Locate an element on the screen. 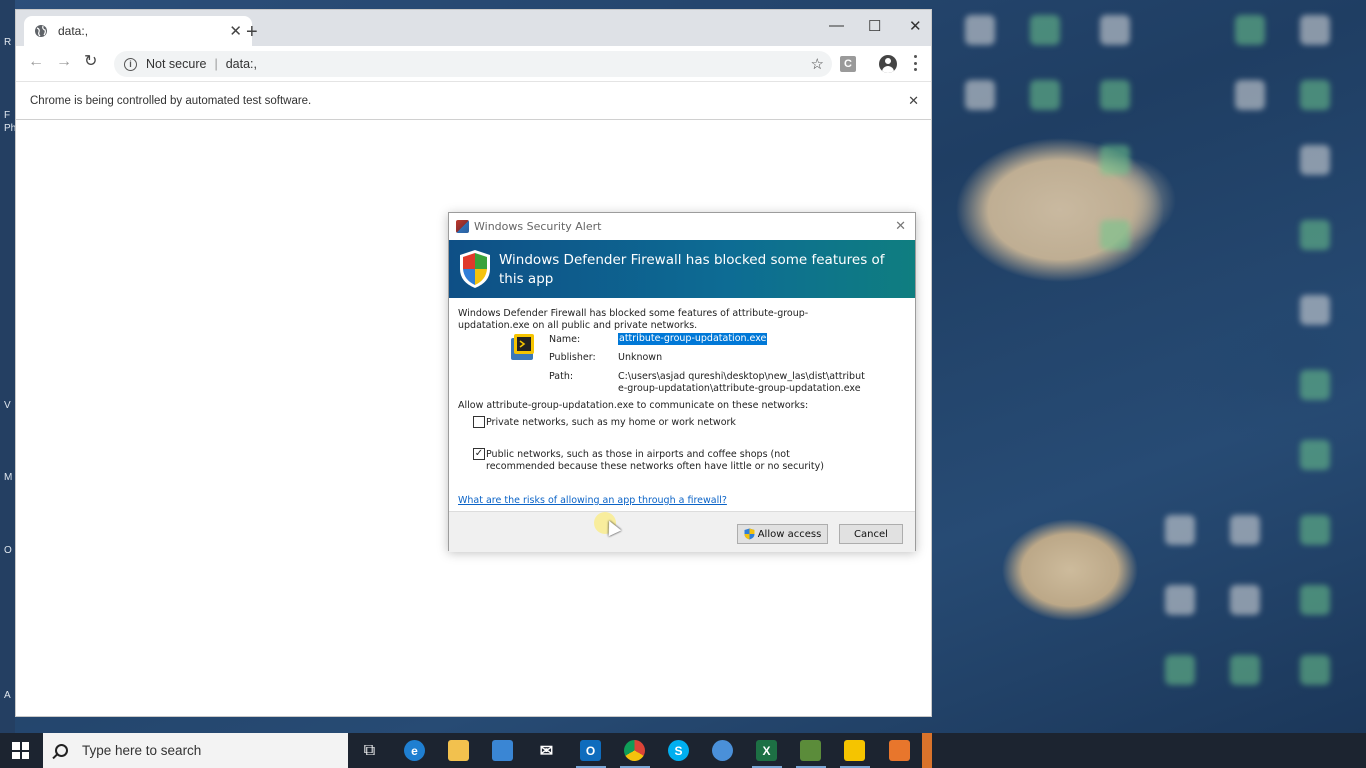  publisher-value: Unknown is located at coordinates (640, 357).